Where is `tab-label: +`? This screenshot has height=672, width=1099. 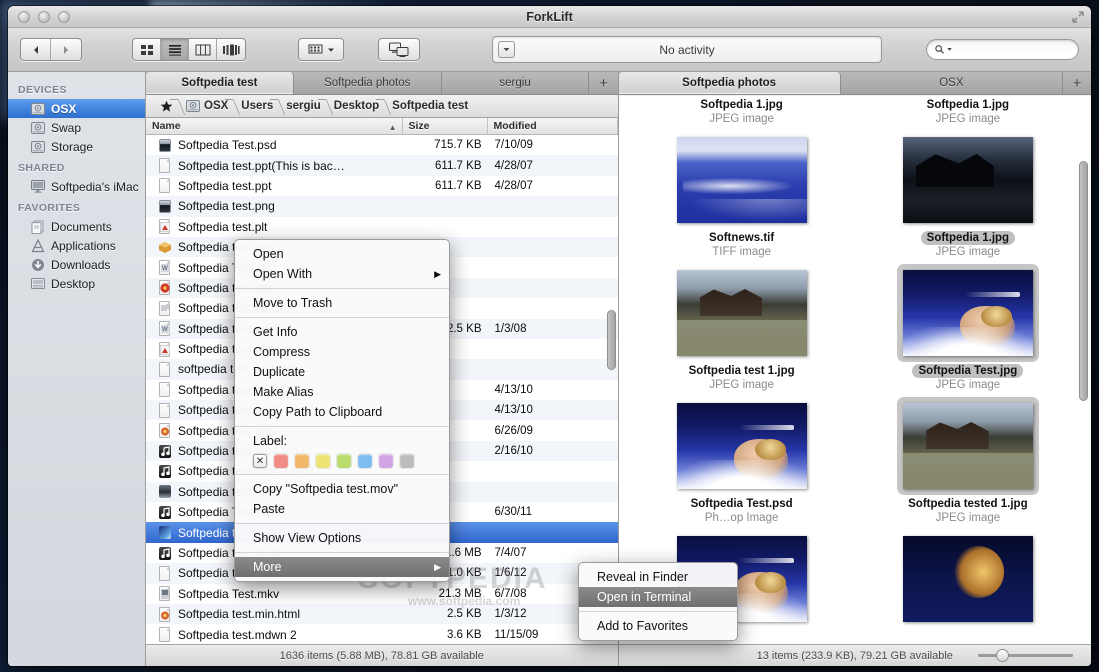 tab-label: + is located at coordinates (1077, 83).